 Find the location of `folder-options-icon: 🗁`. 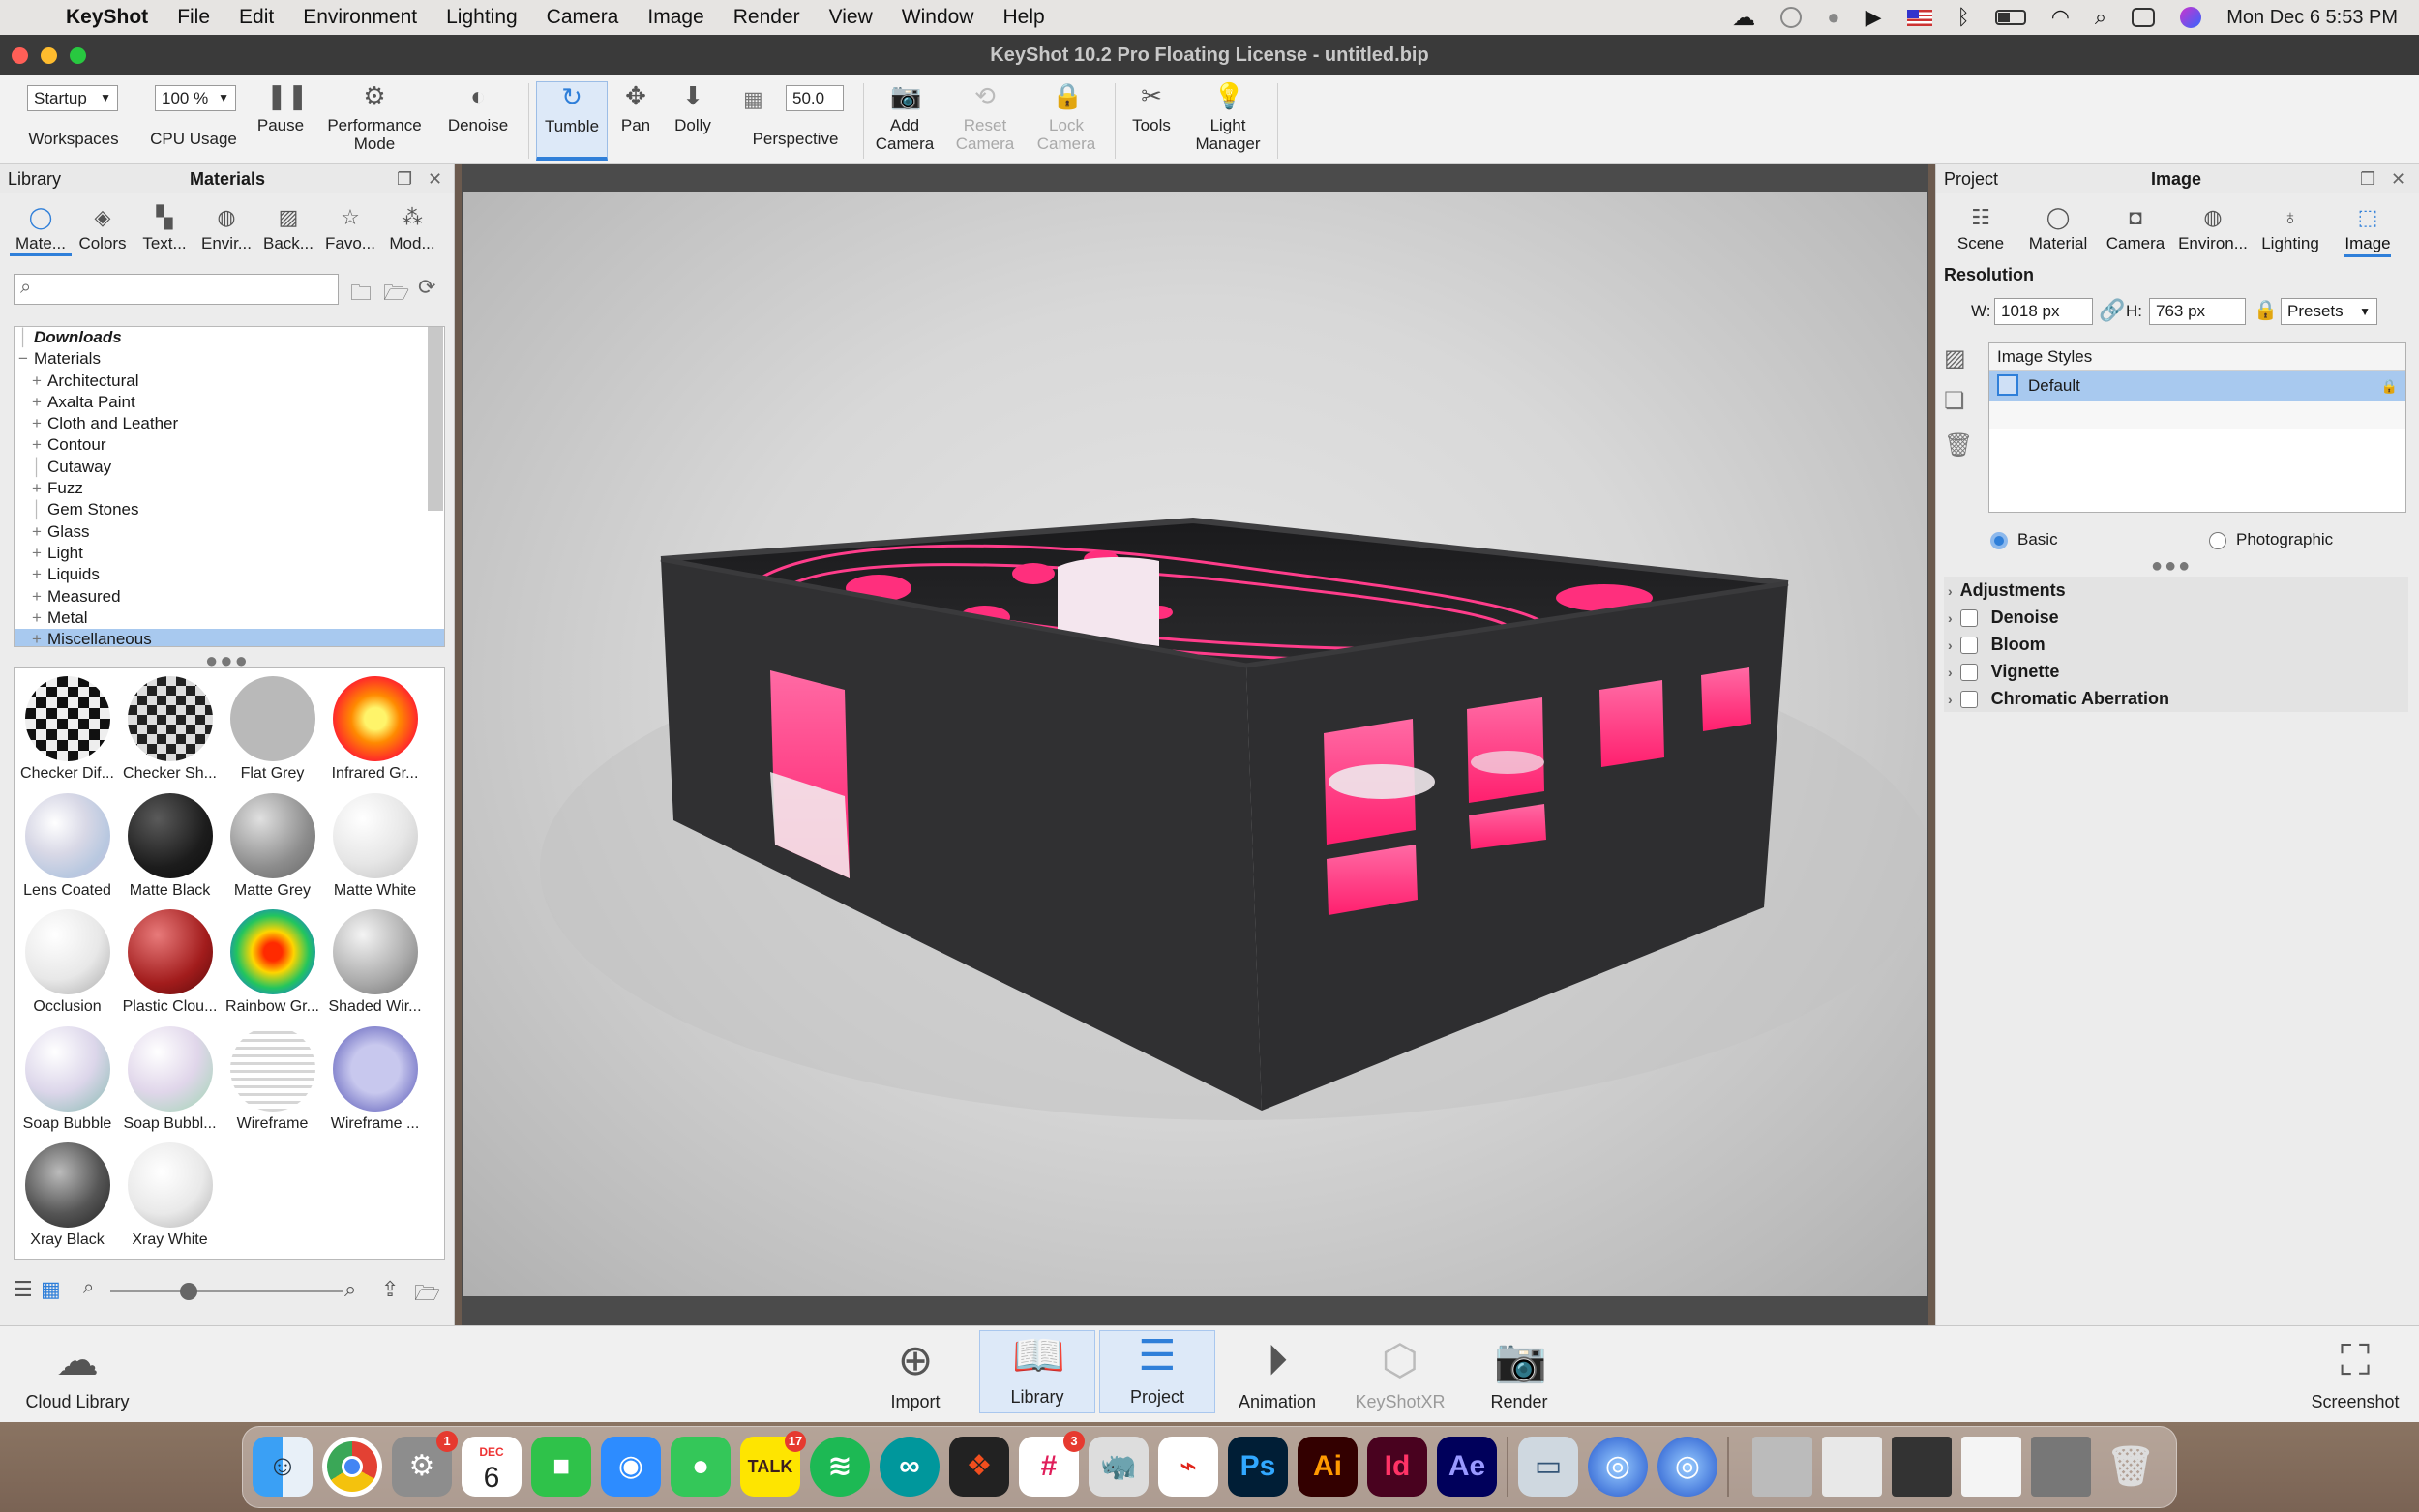

folder-options-icon: 🗁 is located at coordinates (396, 295).